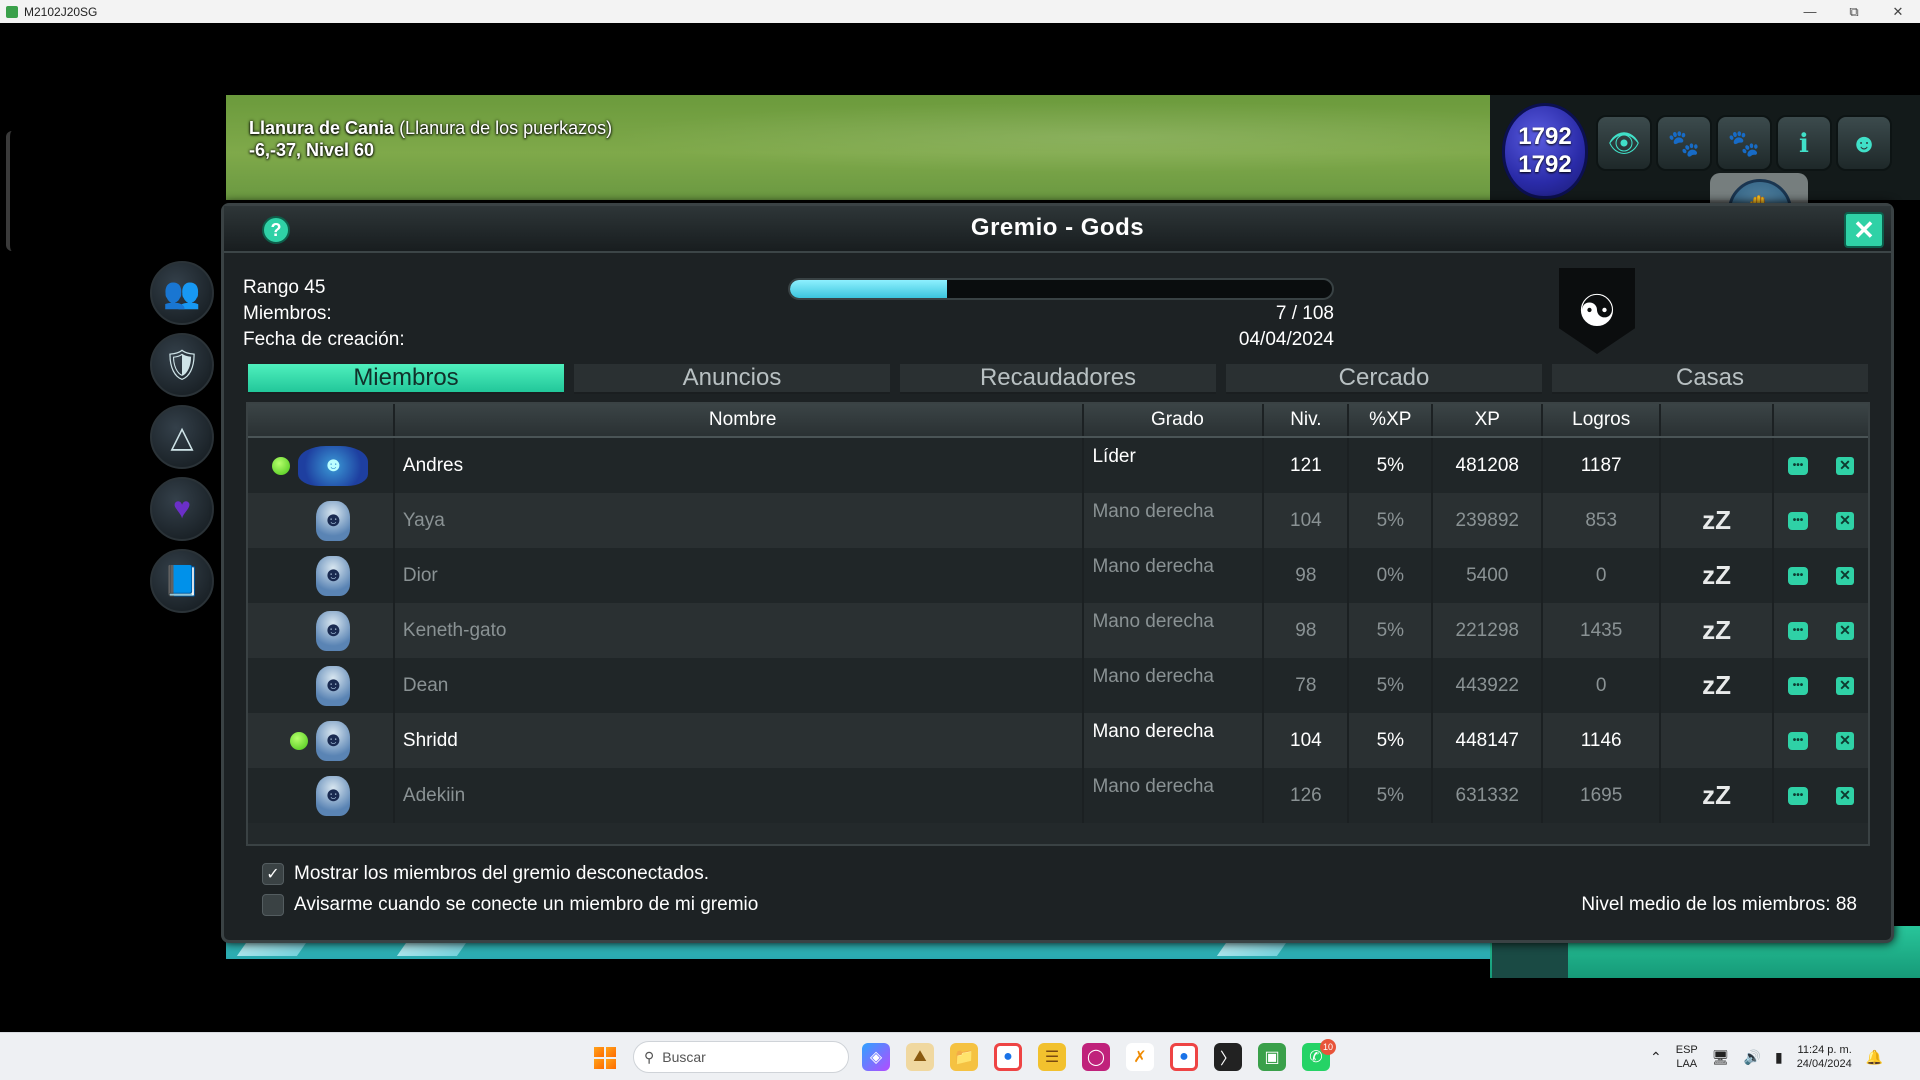 This screenshot has height=1080, width=1920. Describe the element at coordinates (1687, 1057) in the screenshot. I see `language-indicator: ESP LAA` at that location.